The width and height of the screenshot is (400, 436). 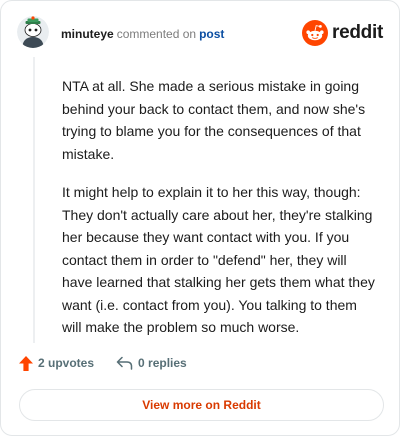 I want to click on view-more-button: View more on Reddit, so click(x=201, y=405).